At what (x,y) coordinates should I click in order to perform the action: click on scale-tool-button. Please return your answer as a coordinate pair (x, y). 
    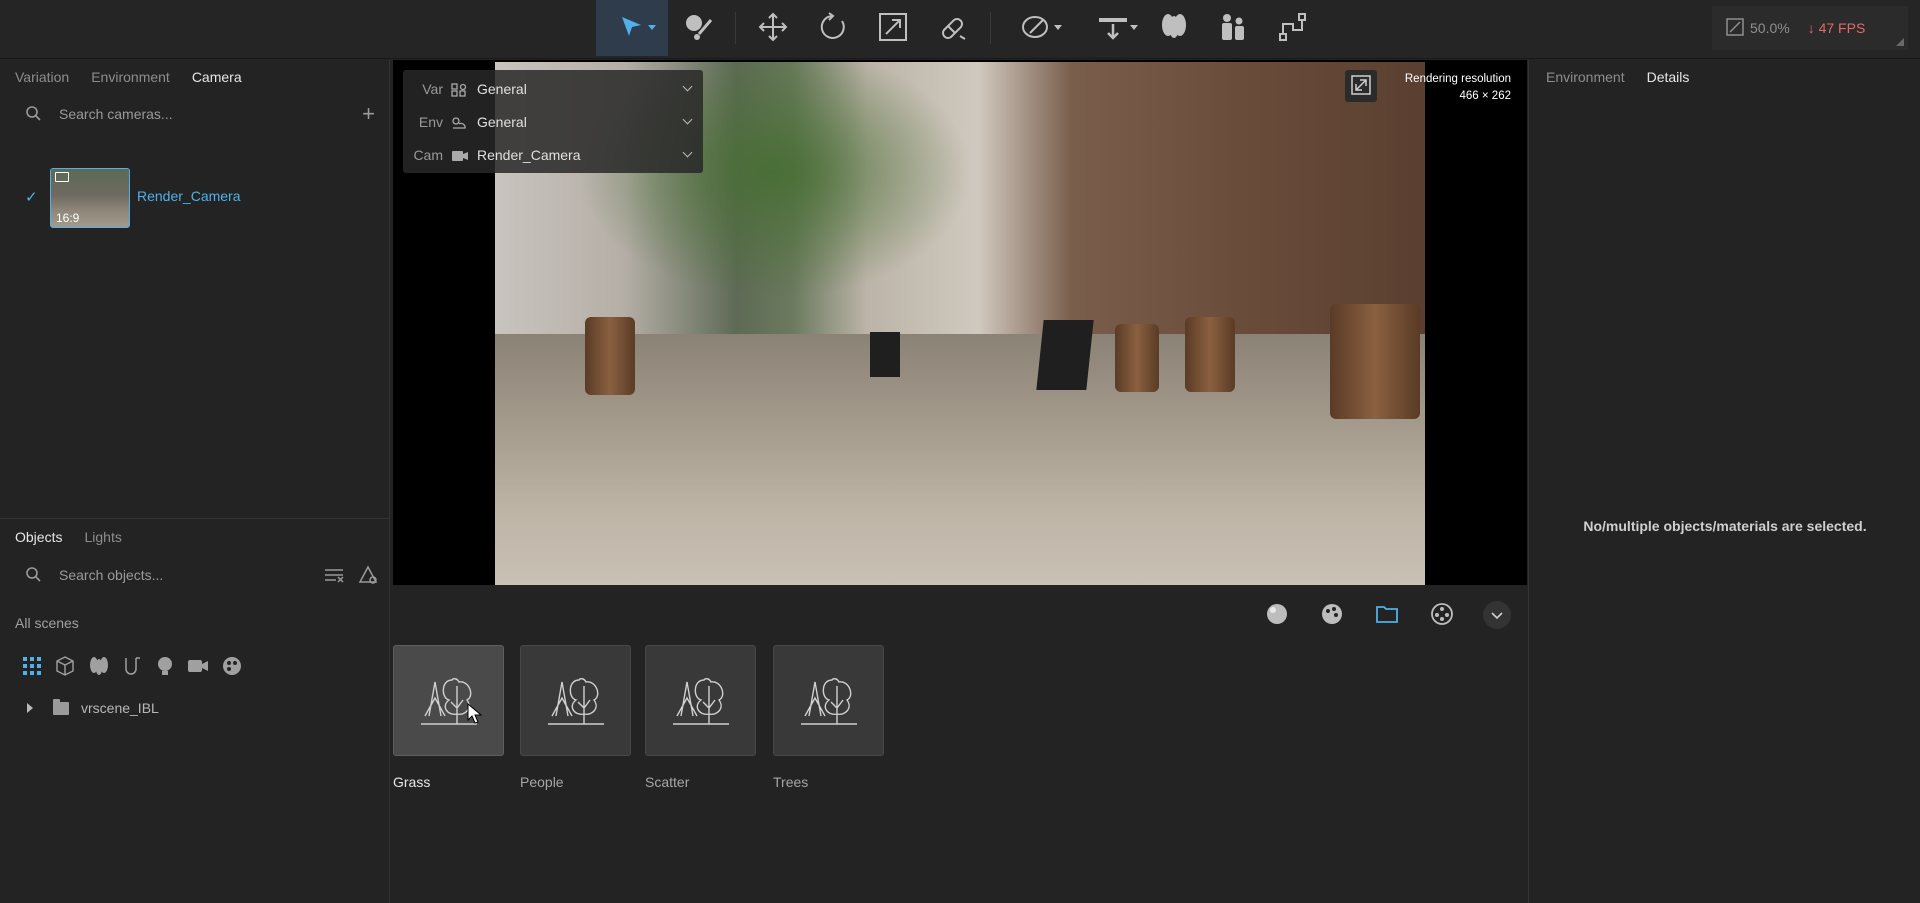
    Looking at the image, I should click on (893, 28).